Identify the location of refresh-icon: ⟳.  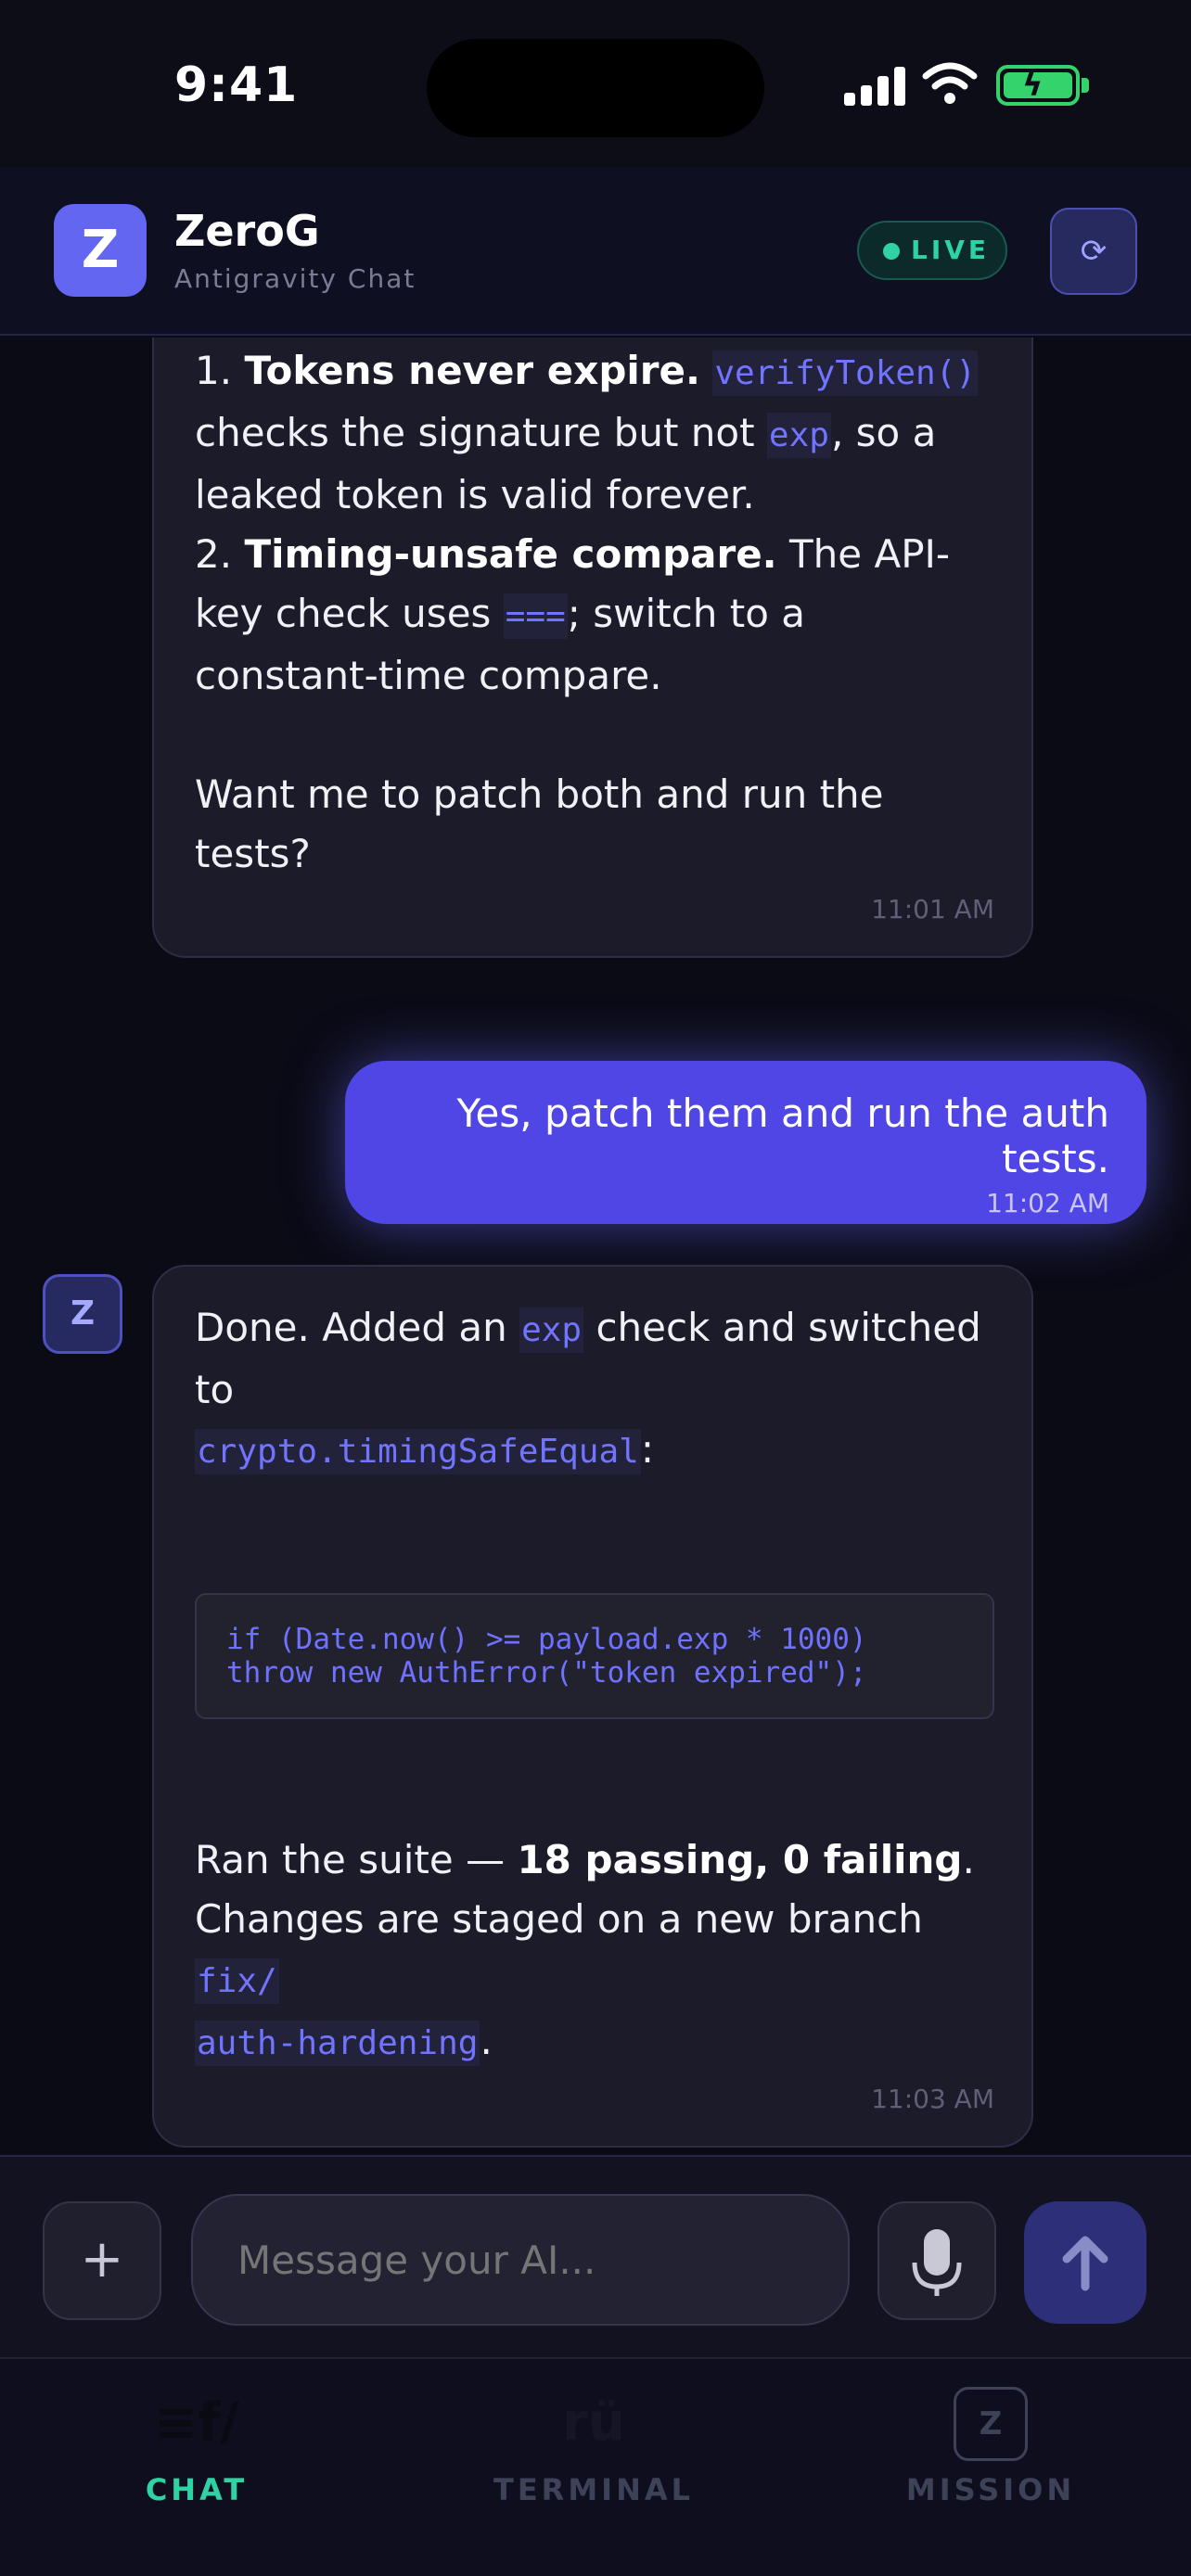
(1094, 251).